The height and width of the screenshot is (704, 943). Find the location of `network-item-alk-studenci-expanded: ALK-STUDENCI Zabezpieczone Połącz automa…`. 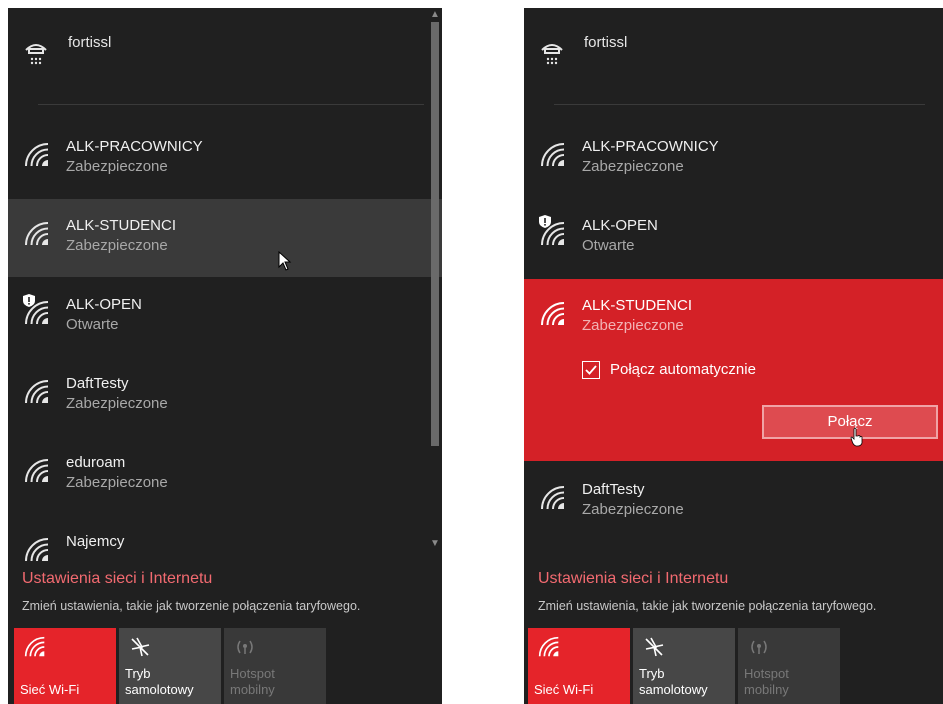

network-item-alk-studenci-expanded: ALK-STUDENCI Zabezpieczone Połącz automa… is located at coordinates (733, 370).